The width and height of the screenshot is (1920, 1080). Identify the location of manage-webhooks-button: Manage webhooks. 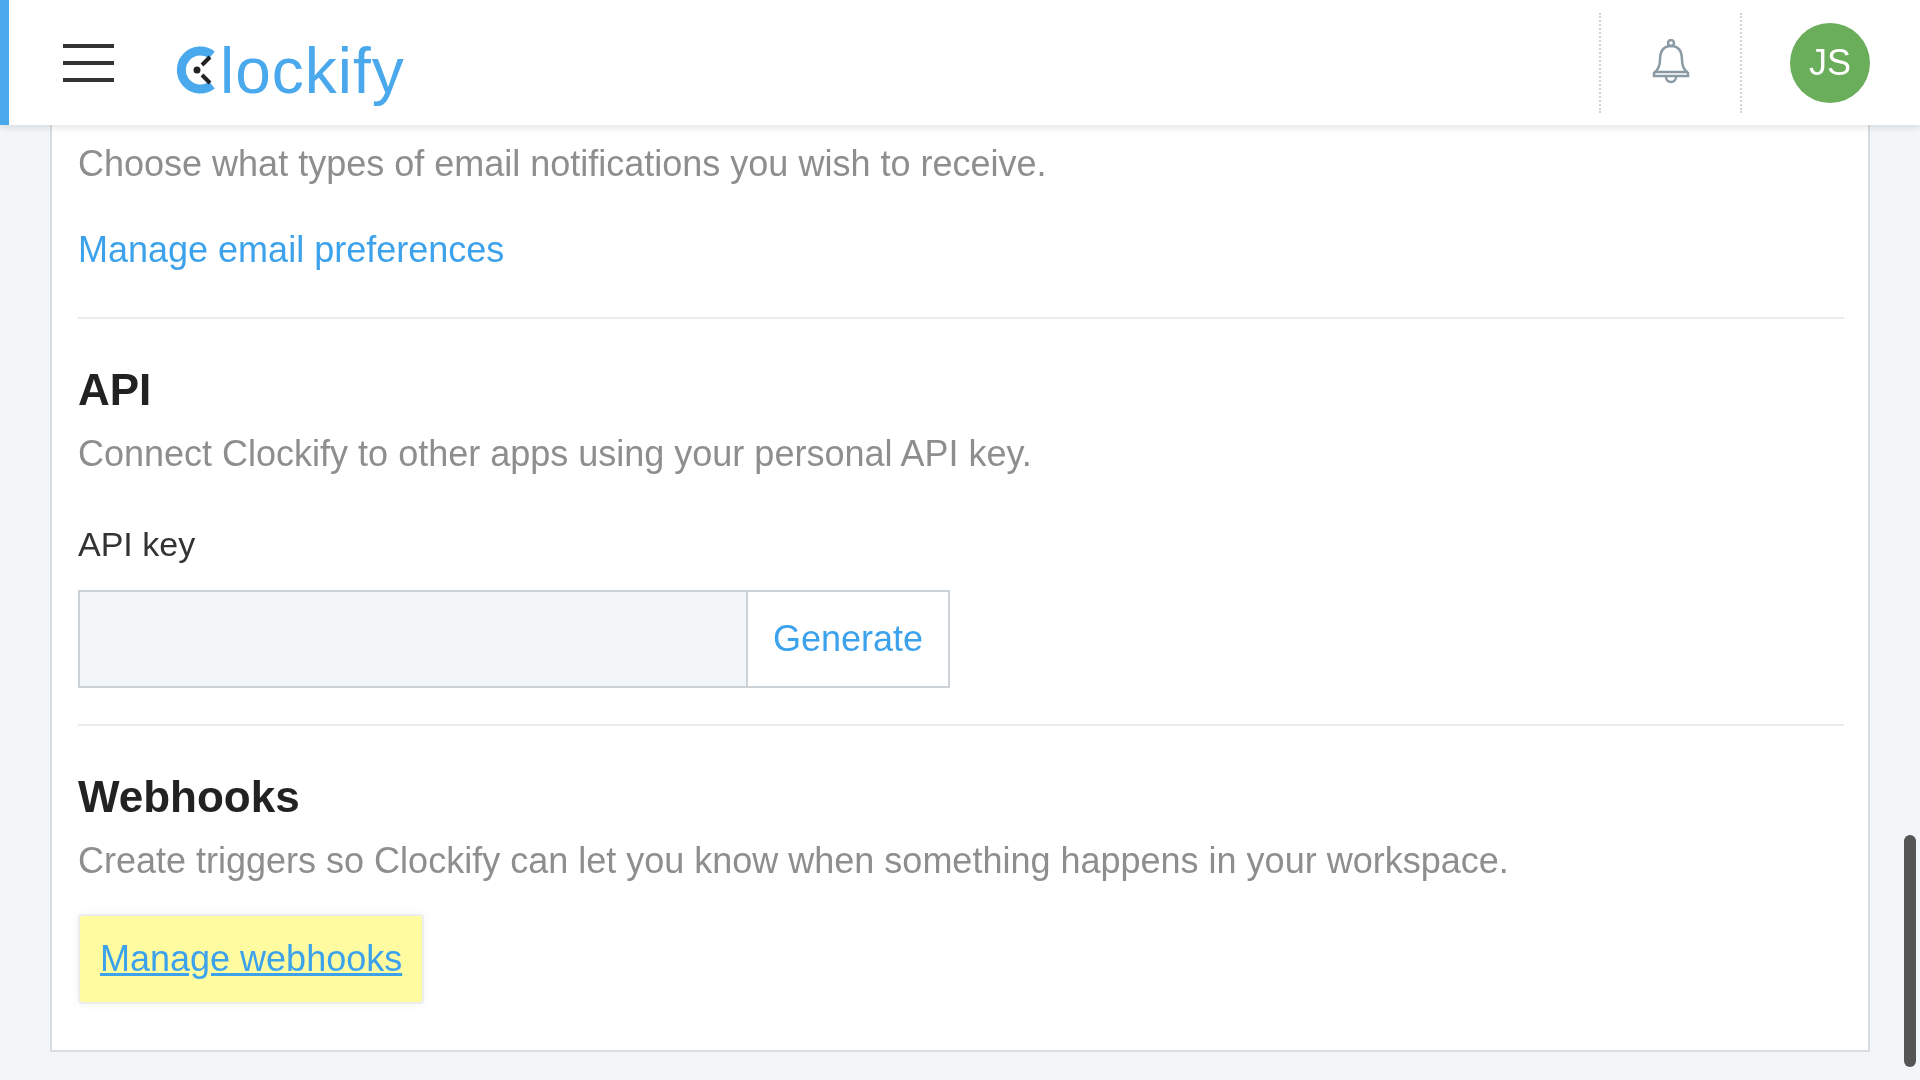
(251, 959).